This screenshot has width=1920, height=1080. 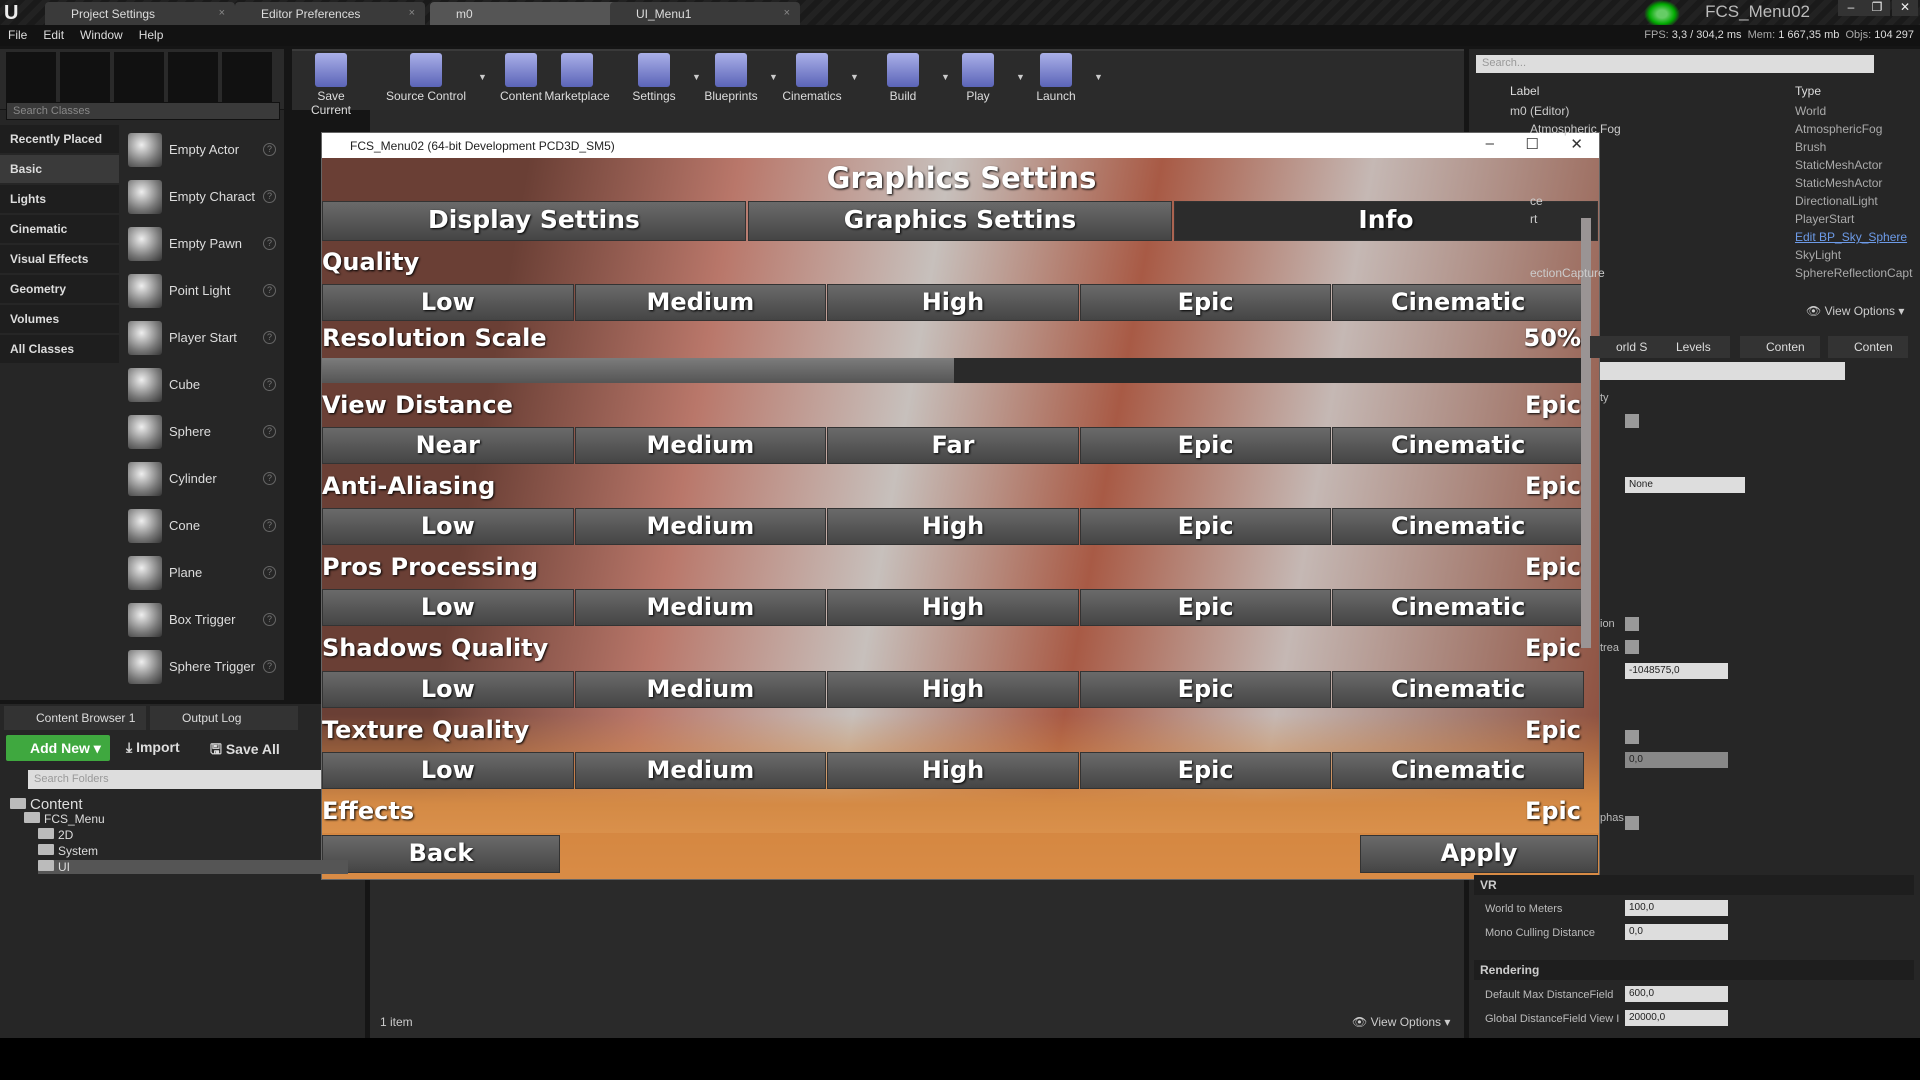 I want to click on tab-display-settins: Display Settins, so click(x=534, y=221).